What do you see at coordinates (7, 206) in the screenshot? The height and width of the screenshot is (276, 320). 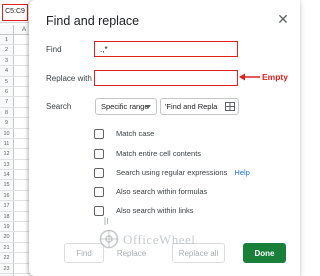 I see `row-number: 17` at bounding box center [7, 206].